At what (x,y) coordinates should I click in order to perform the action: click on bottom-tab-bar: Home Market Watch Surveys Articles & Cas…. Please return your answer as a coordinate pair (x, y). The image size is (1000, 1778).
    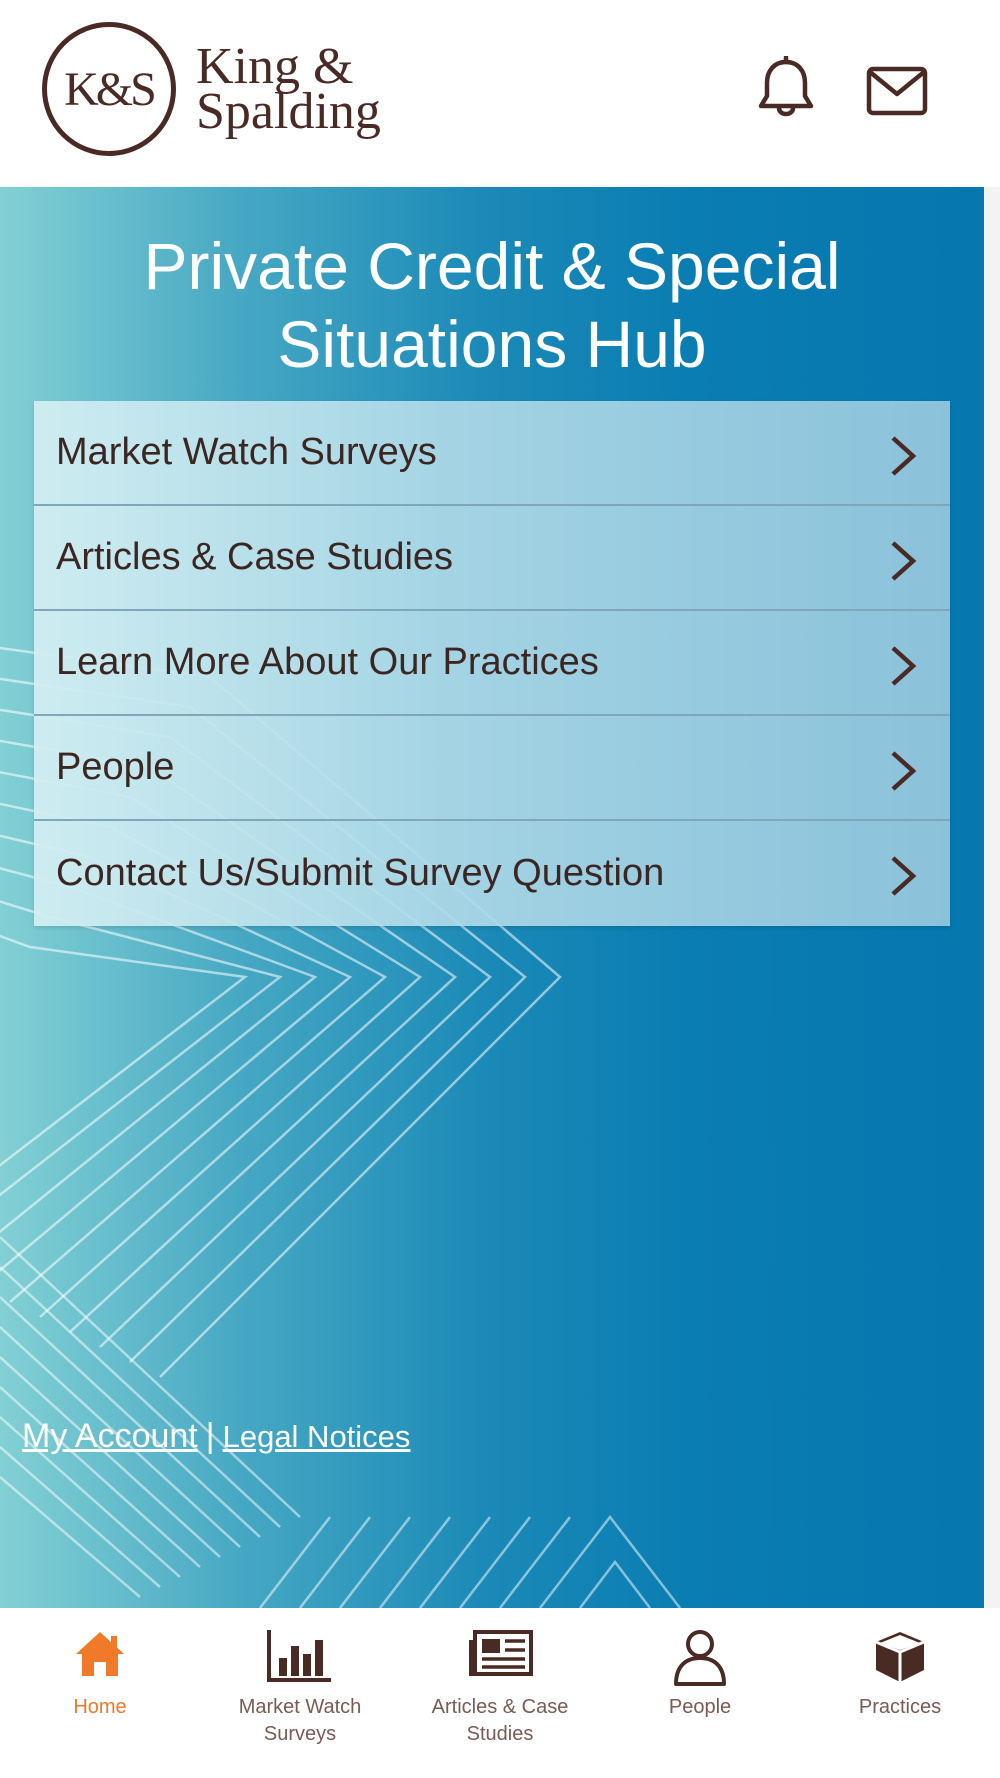
    Looking at the image, I should click on (500, 1693).